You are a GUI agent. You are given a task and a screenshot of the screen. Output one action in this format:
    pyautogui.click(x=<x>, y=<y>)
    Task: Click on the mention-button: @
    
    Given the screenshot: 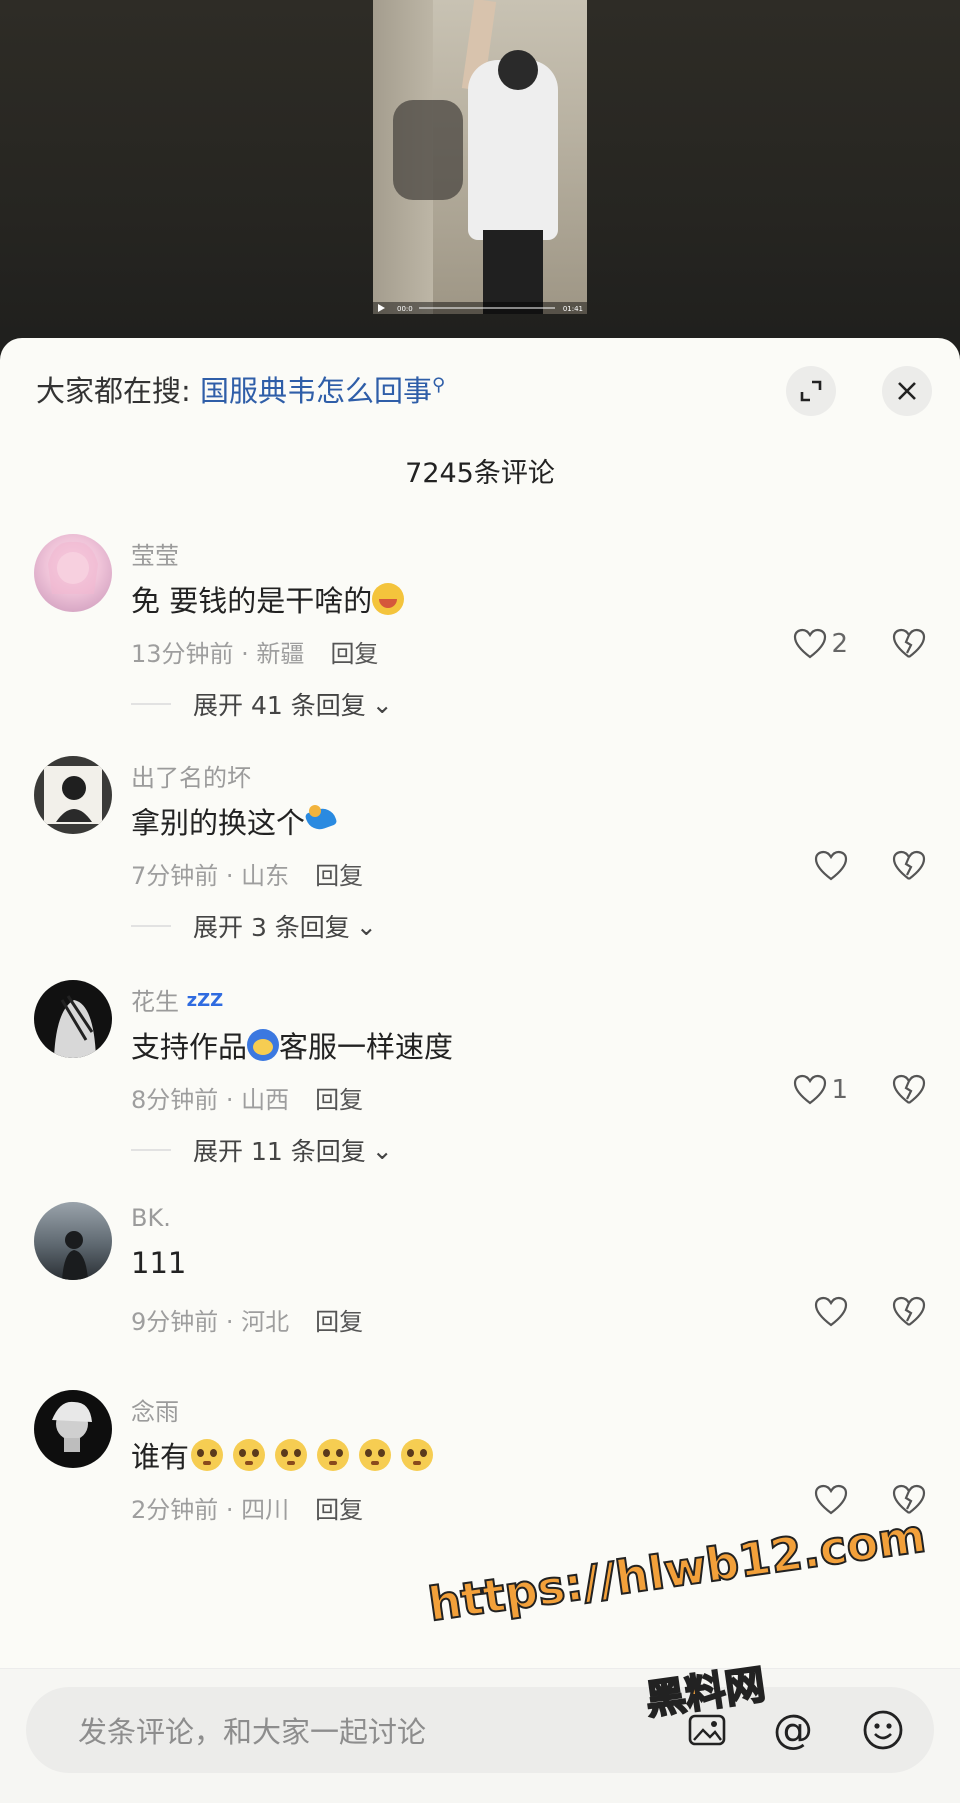 What is the action you would take?
    pyautogui.click(x=793, y=1730)
    